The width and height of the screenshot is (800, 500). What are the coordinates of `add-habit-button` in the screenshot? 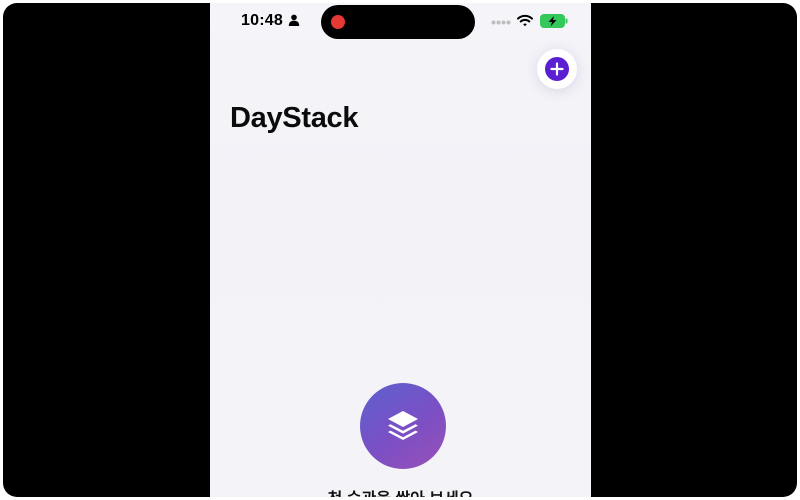 It's located at (557, 69).